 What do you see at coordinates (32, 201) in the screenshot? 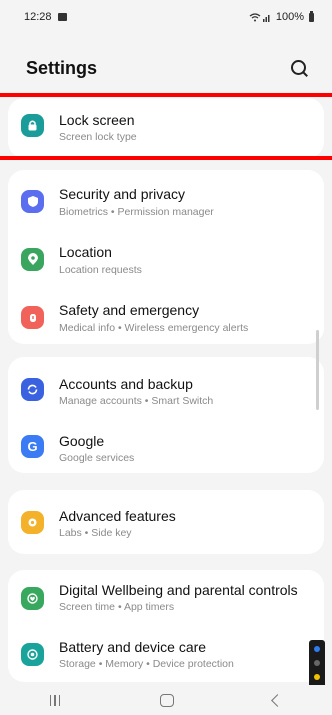
I see `shield-icon` at bounding box center [32, 201].